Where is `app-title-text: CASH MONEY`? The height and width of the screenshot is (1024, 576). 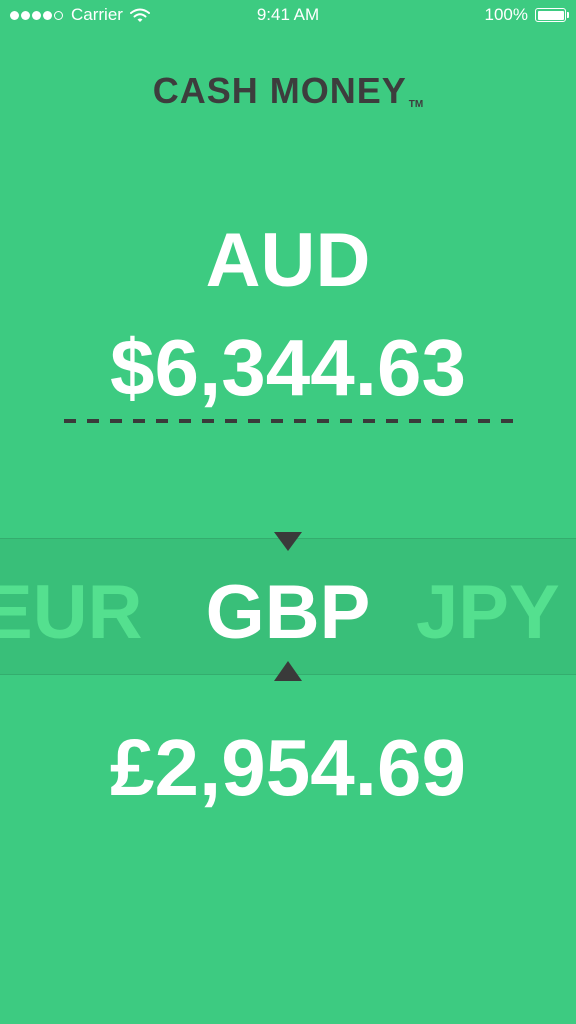 app-title-text: CASH MONEY is located at coordinates (279, 90).